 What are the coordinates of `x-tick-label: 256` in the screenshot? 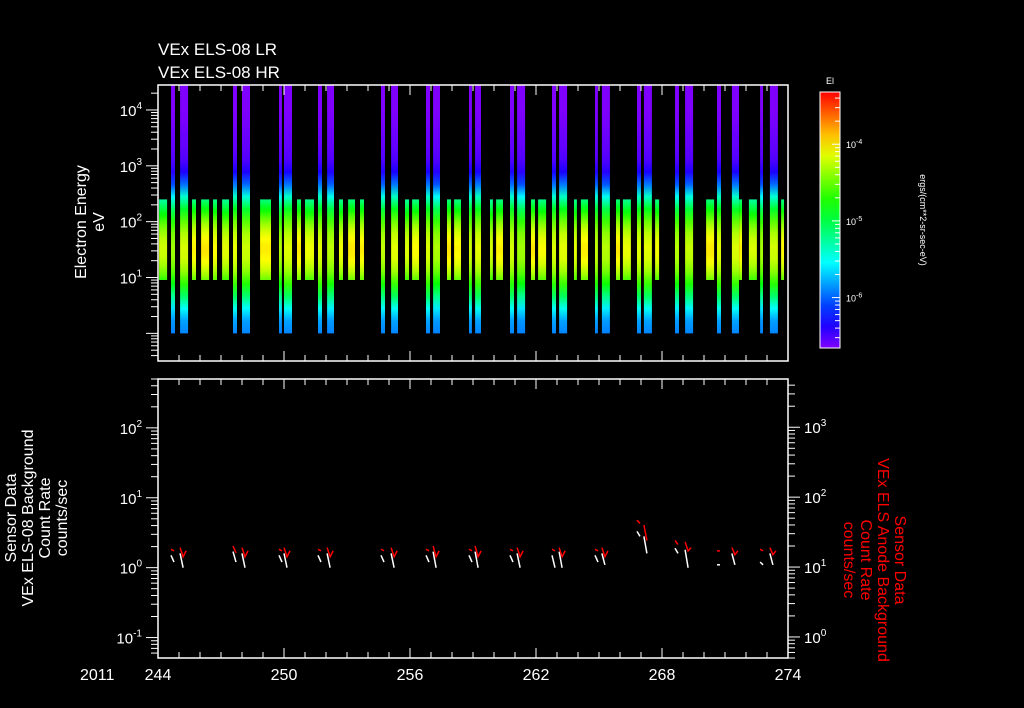 It's located at (410, 675).